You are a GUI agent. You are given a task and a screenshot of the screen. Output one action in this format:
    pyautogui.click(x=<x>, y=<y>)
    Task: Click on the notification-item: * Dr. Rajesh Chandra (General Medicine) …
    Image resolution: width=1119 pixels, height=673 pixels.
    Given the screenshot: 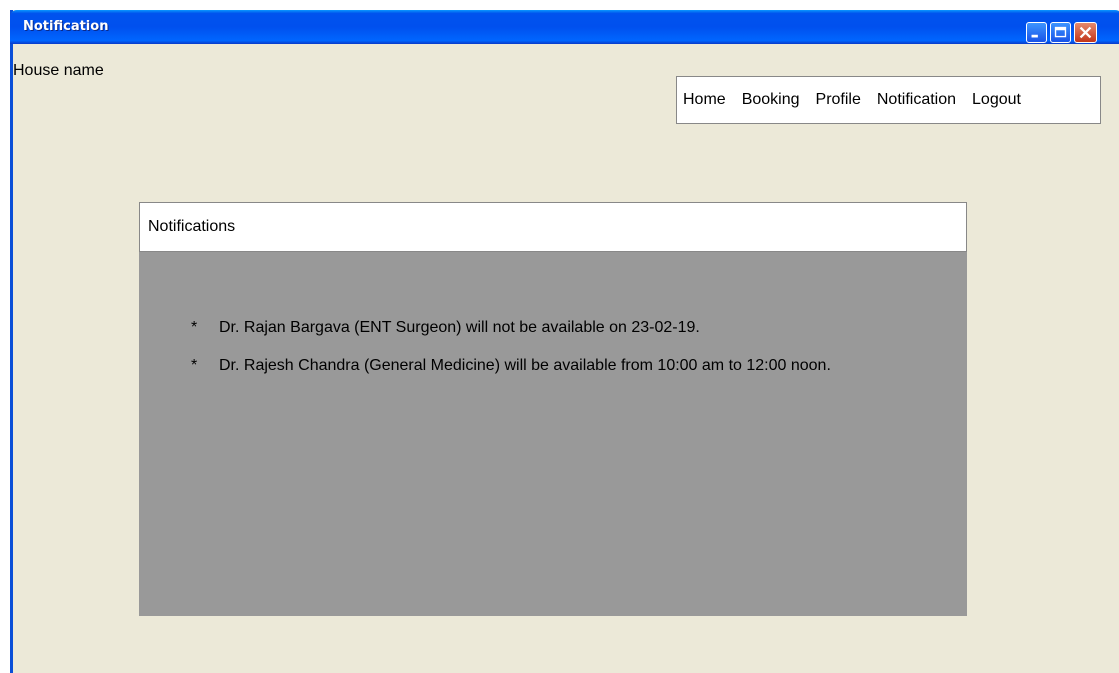 What is the action you would take?
    pyautogui.click(x=545, y=366)
    